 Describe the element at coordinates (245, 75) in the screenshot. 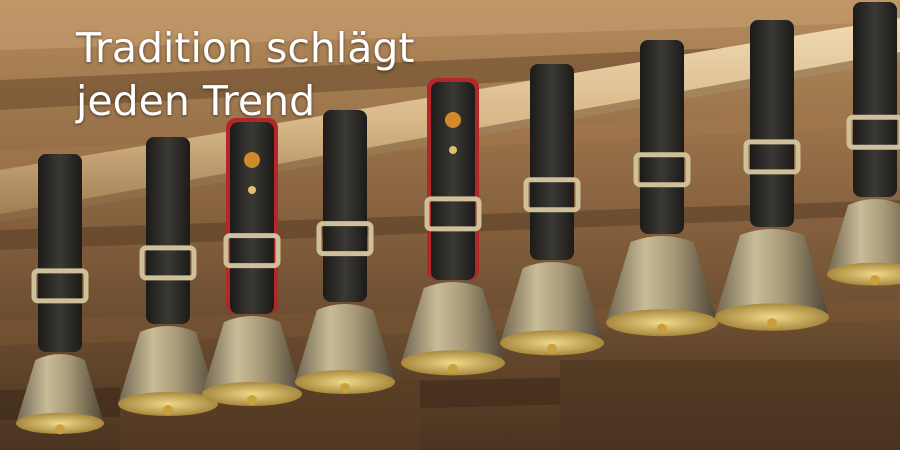

I see `headline: Tradition schlägt jeden Trend` at that location.